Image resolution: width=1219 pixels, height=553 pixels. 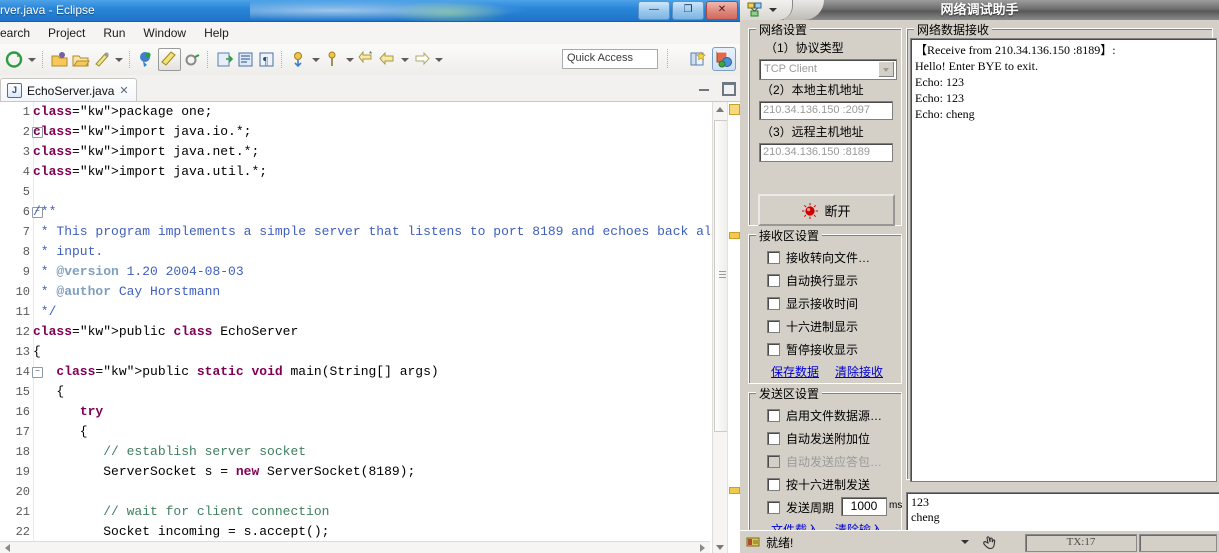 I want to click on java-file-icon: J, so click(x=14, y=90).